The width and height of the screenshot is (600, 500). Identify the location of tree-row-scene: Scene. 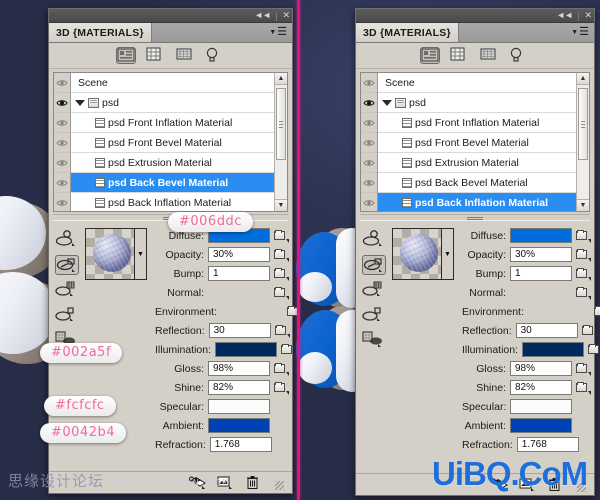
(172, 83).